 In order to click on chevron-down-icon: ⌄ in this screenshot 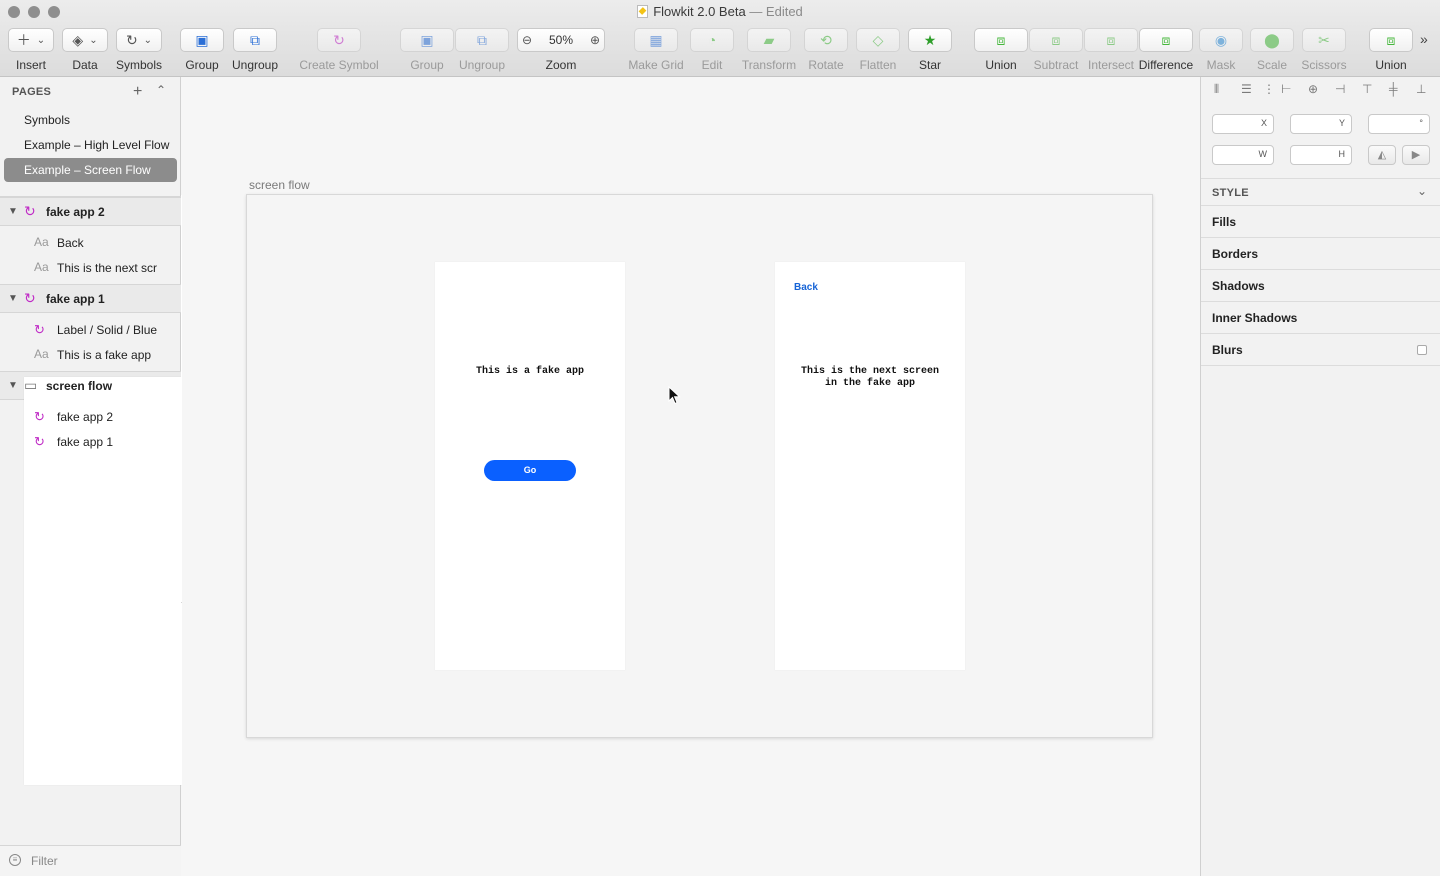, I will do `click(1422, 191)`.